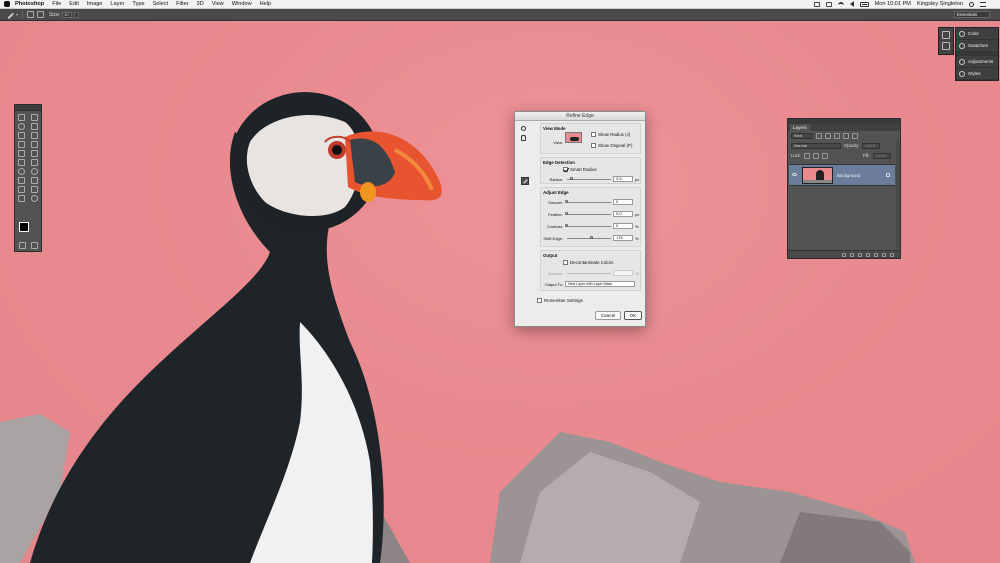  I want to click on color-panel-tab: Color, so click(977, 34).